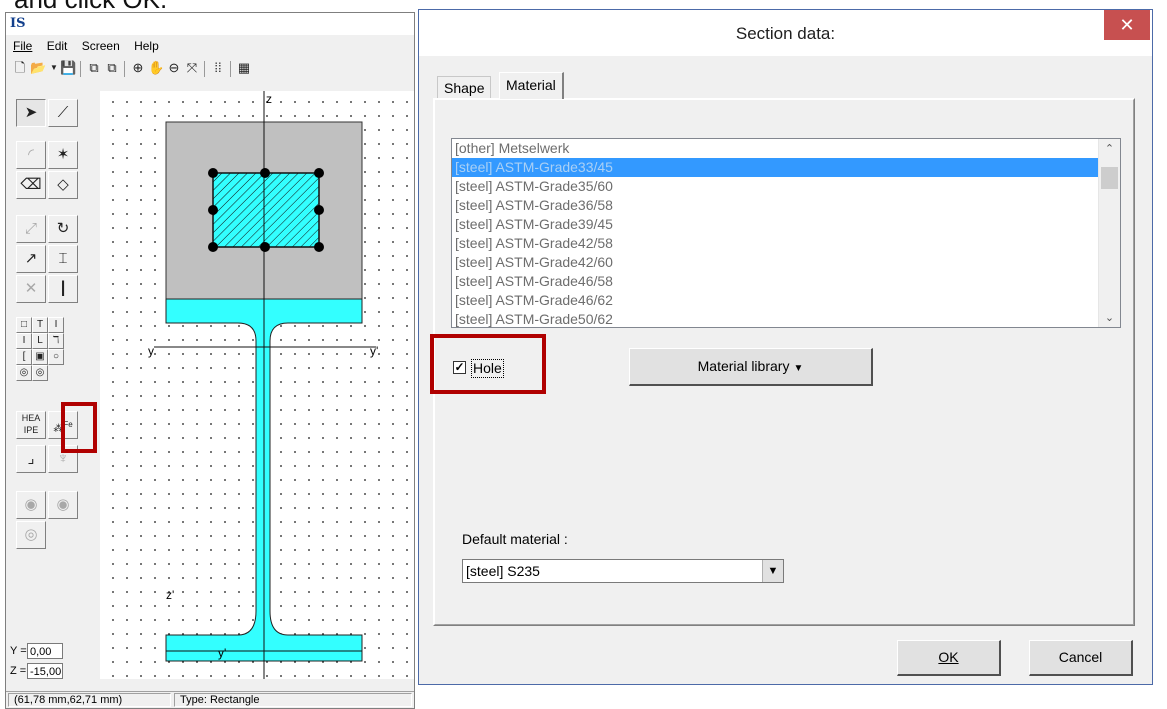 Image resolution: width=1167 pixels, height=709 pixels. What do you see at coordinates (101, 46) in the screenshot?
I see `menu-screen: Screen` at bounding box center [101, 46].